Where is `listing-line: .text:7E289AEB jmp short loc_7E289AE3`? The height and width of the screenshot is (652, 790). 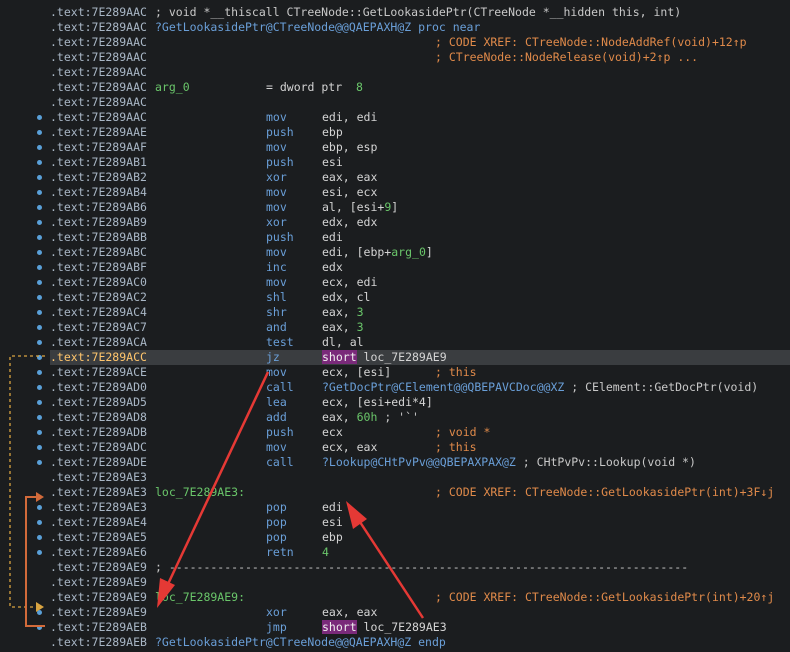
listing-line: .text:7E289AEB jmp short loc_7E289AE3 is located at coordinates (420, 627).